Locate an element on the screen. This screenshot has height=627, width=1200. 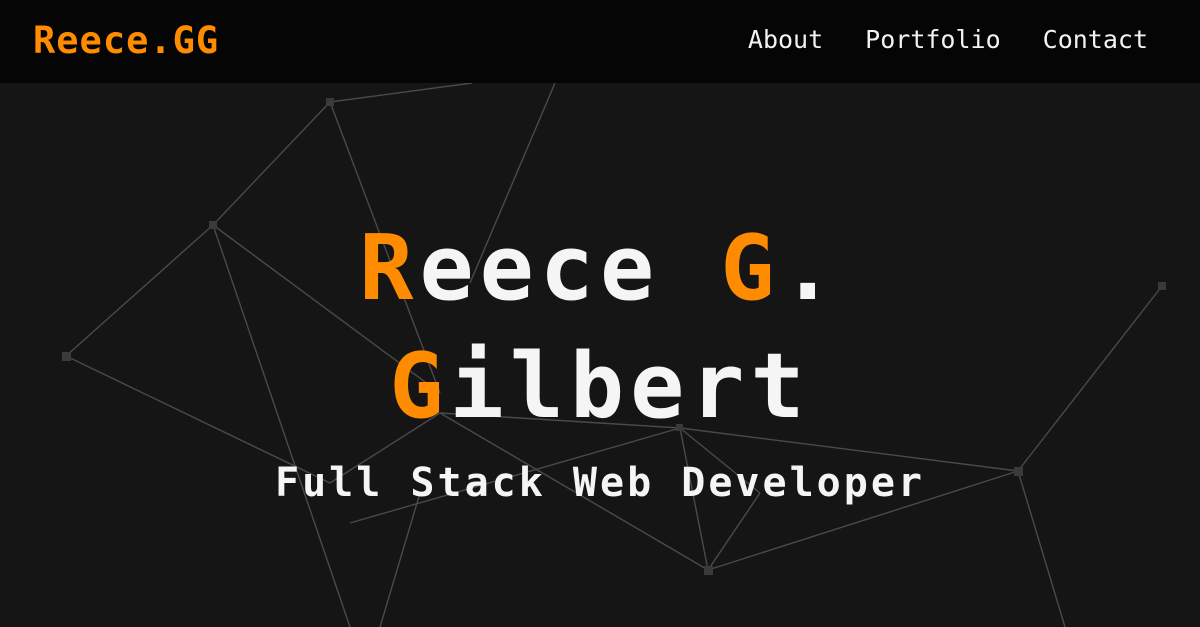
nav-link-contact: Contact is located at coordinates (1095, 39).